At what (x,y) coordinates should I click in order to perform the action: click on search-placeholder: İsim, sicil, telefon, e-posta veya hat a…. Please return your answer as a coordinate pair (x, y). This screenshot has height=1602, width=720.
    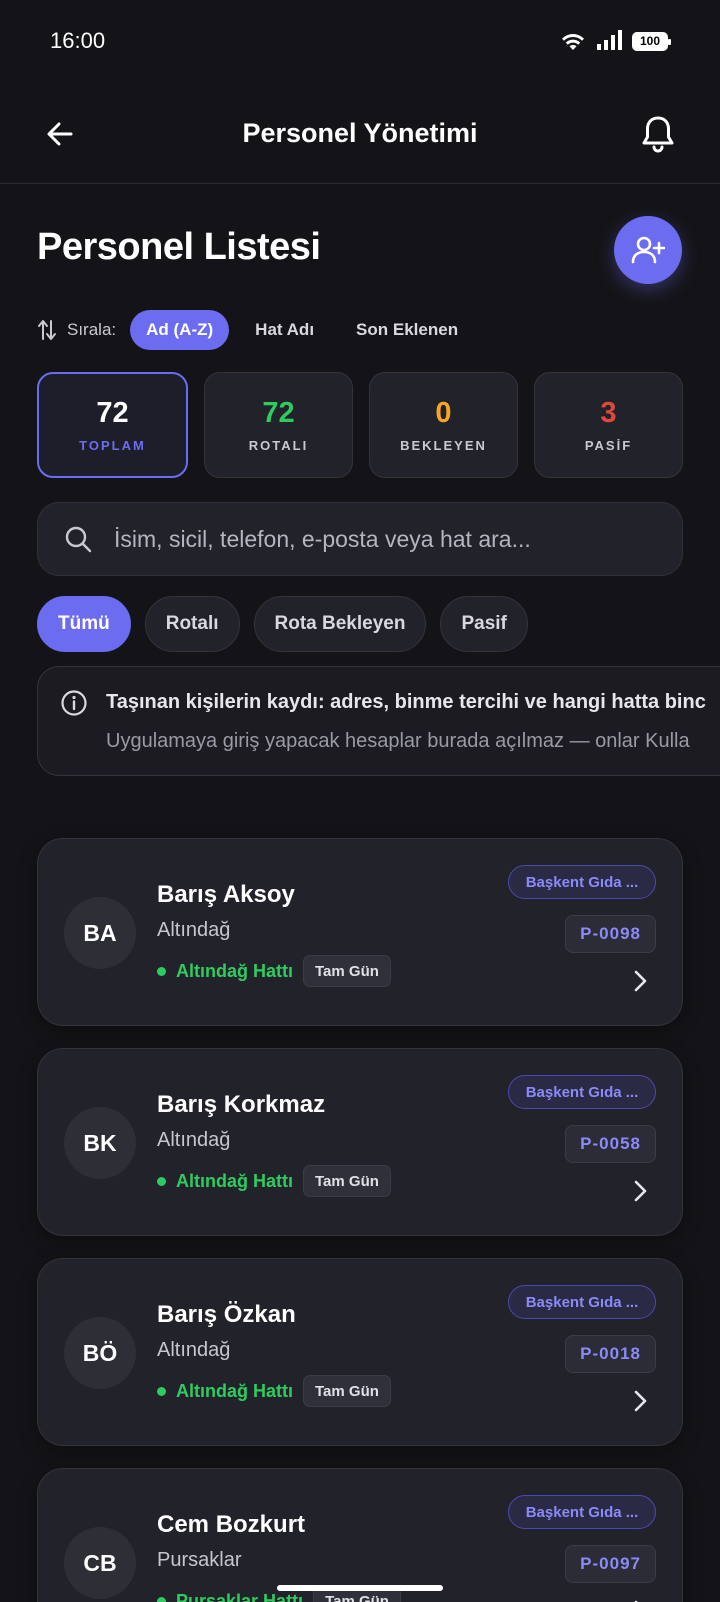
    Looking at the image, I should click on (322, 538).